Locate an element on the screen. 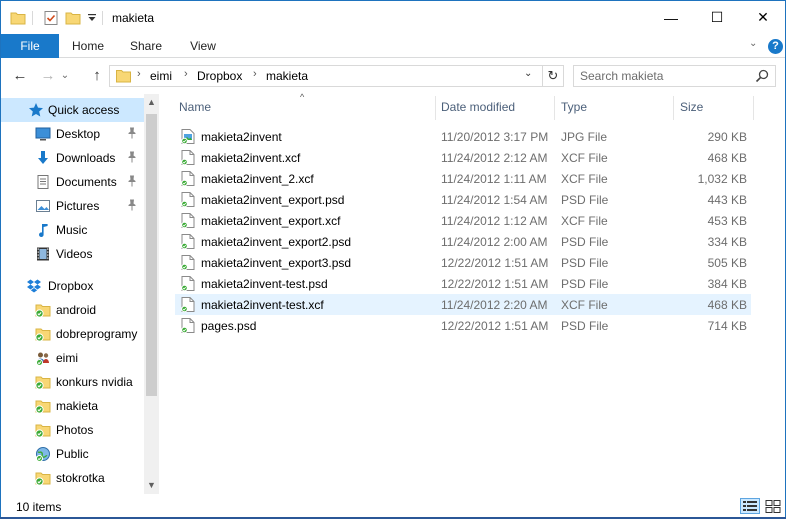 This screenshot has height=519, width=786. nav-item-public: Public is located at coordinates (72, 454).